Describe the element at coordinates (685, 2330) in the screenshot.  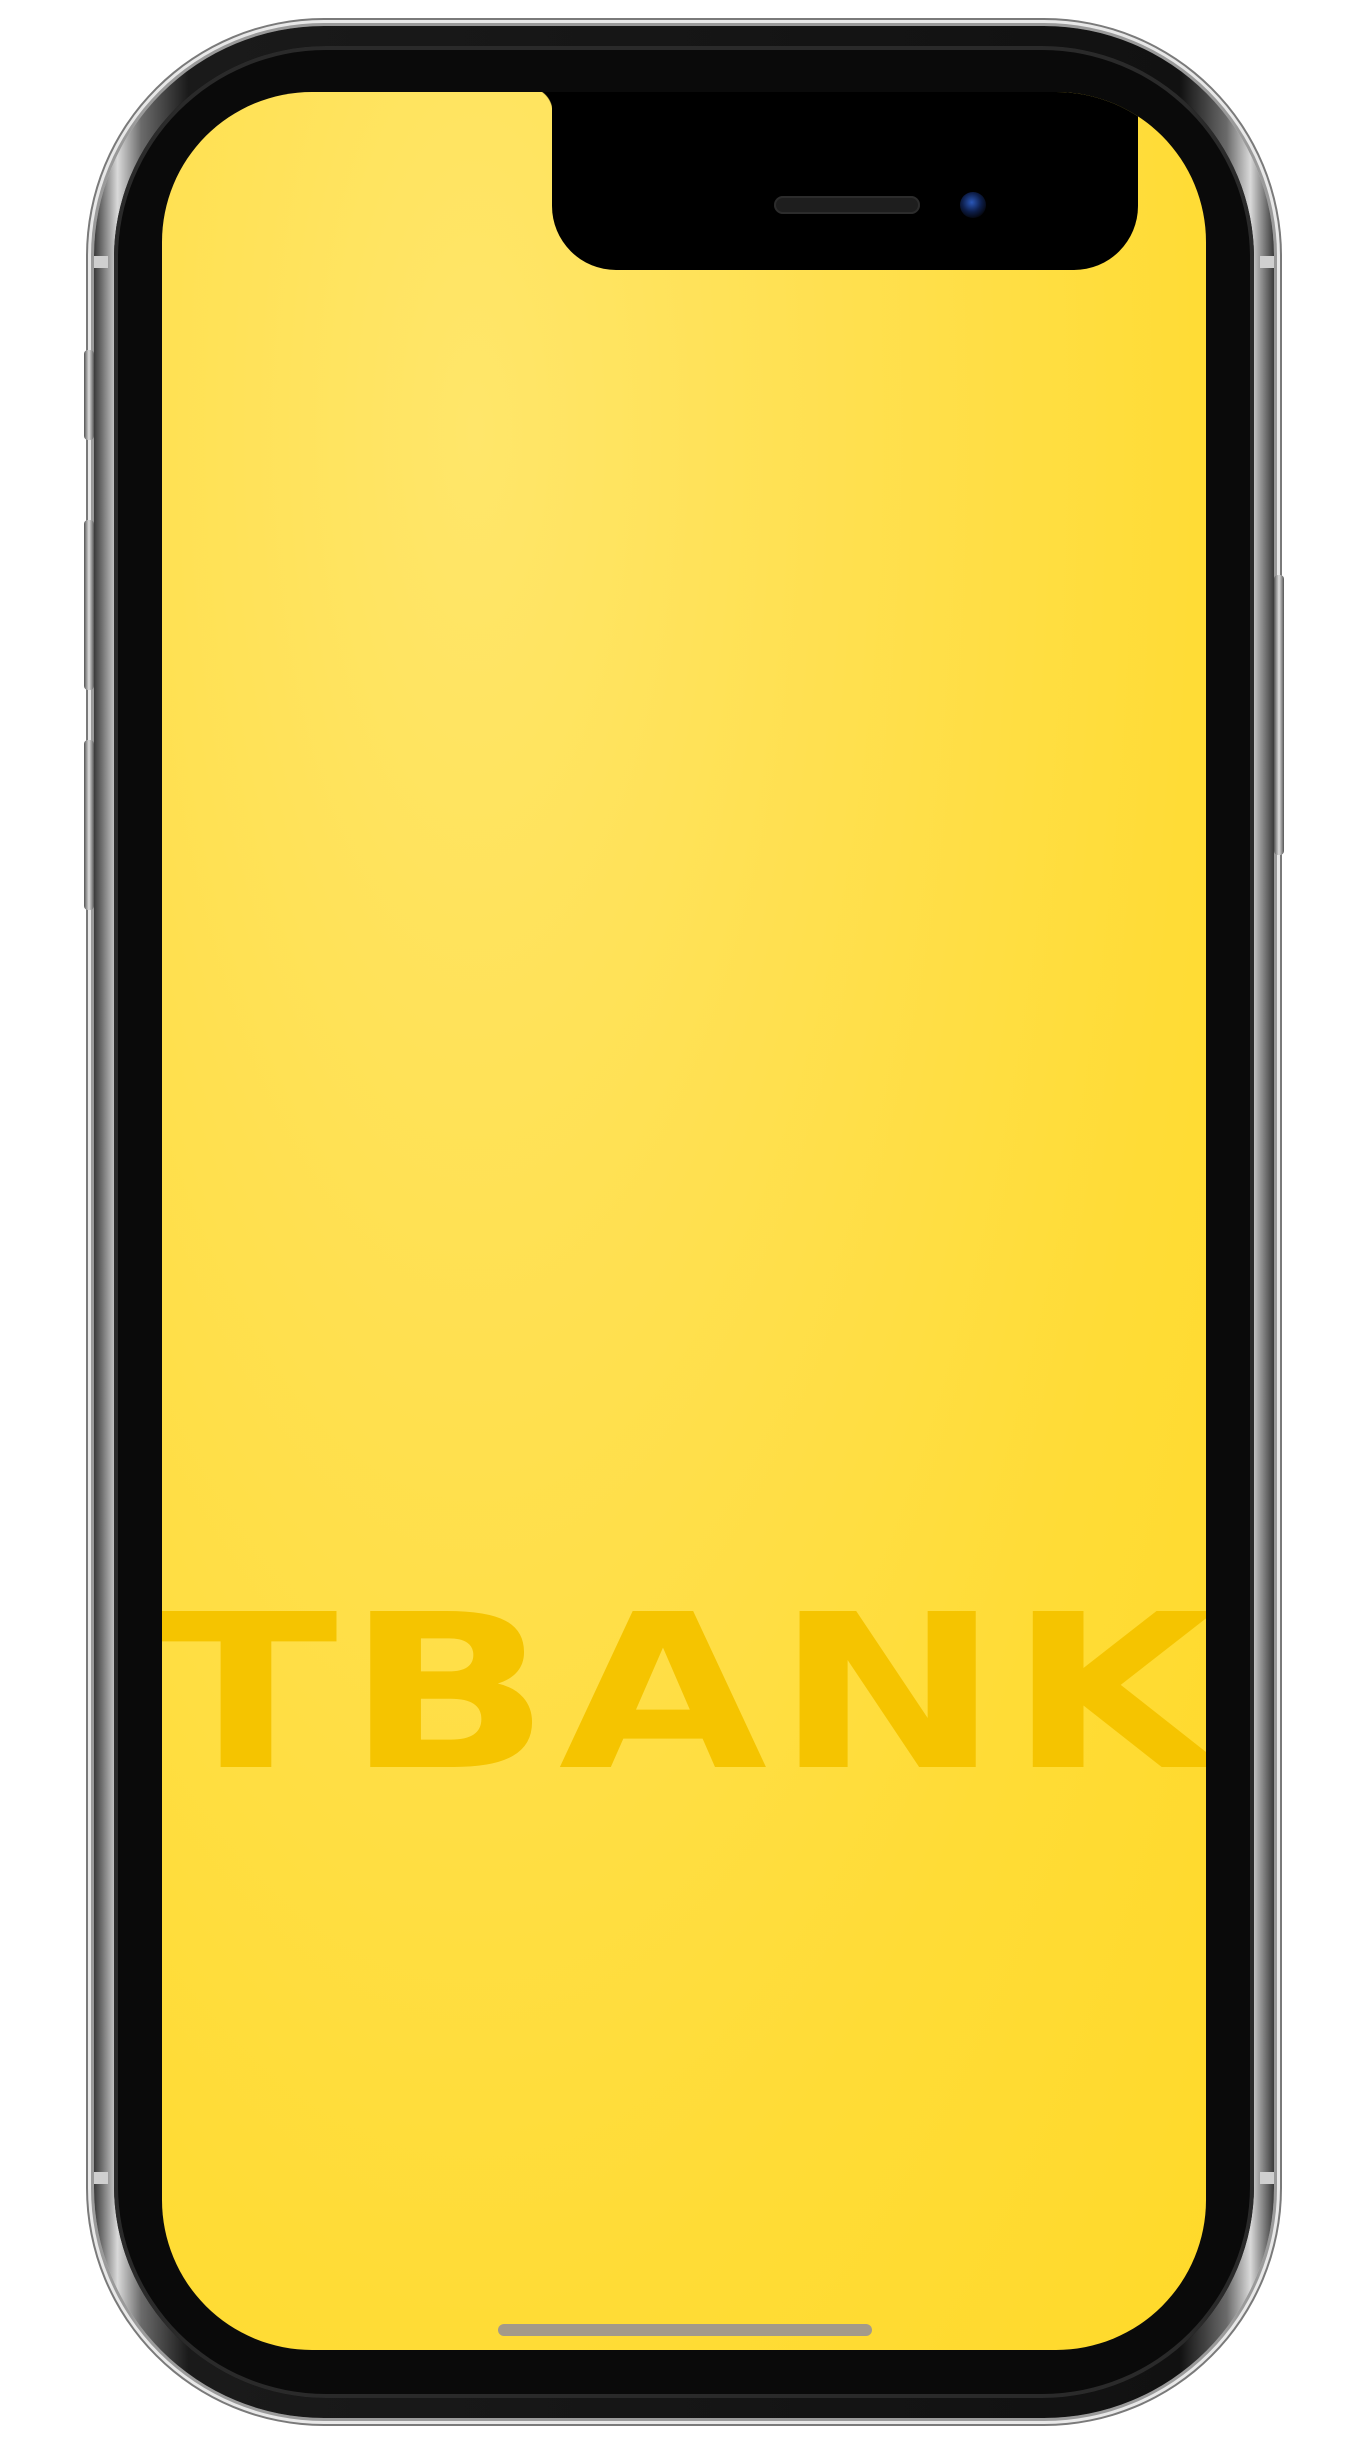
I see `home-indicator` at that location.